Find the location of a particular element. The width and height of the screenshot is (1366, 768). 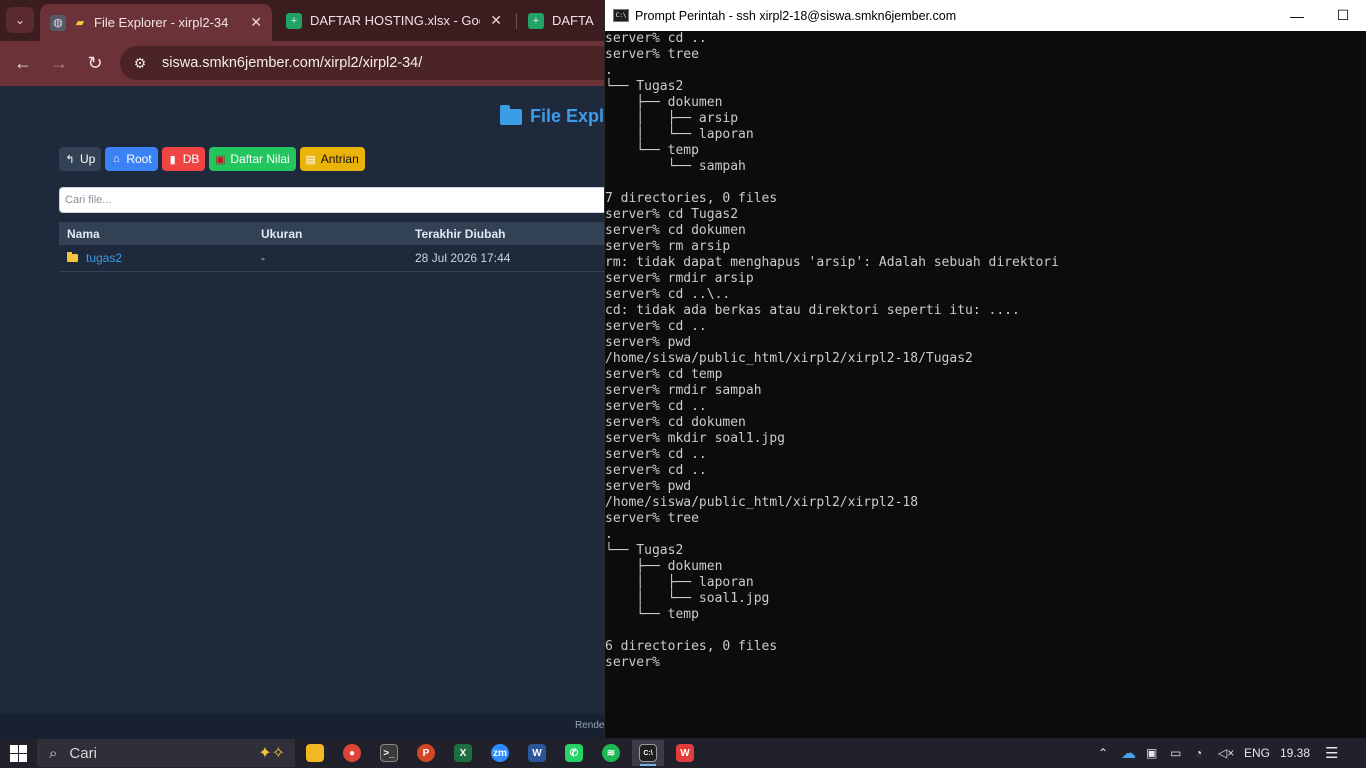

terminal-line: │ ├── laporan is located at coordinates (679, 582).